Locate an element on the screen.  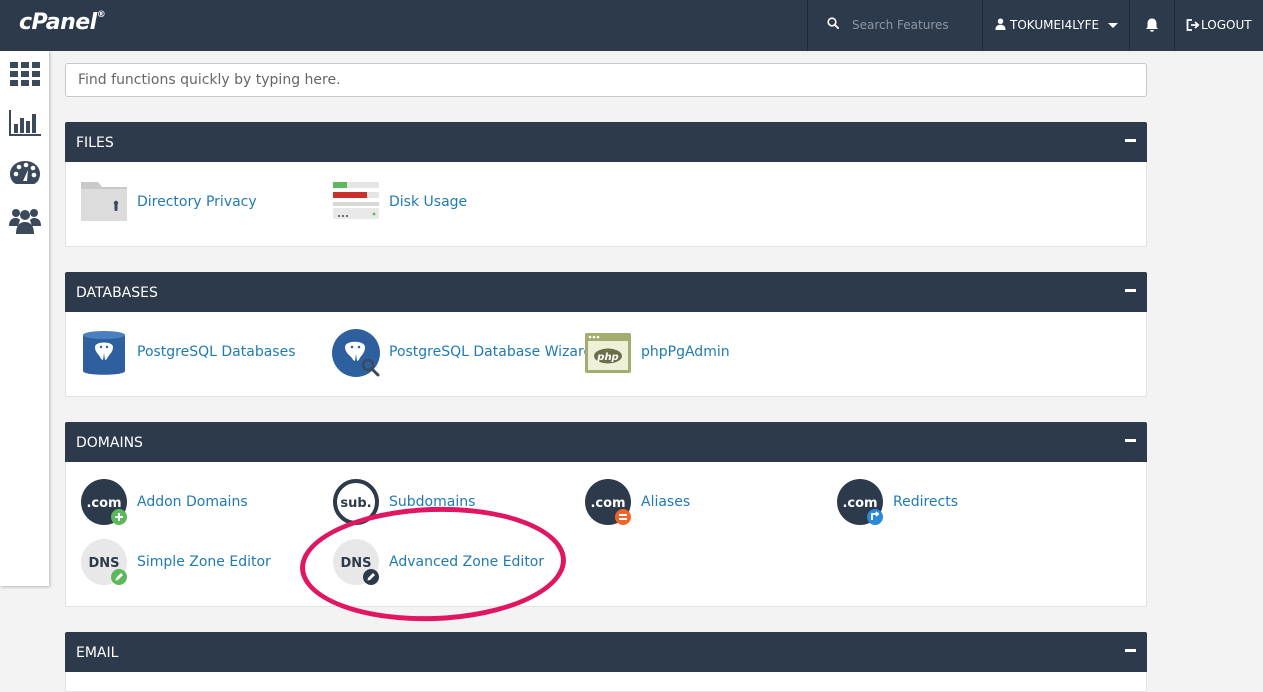
dns-edit-icon: DNS is located at coordinates (104, 562).